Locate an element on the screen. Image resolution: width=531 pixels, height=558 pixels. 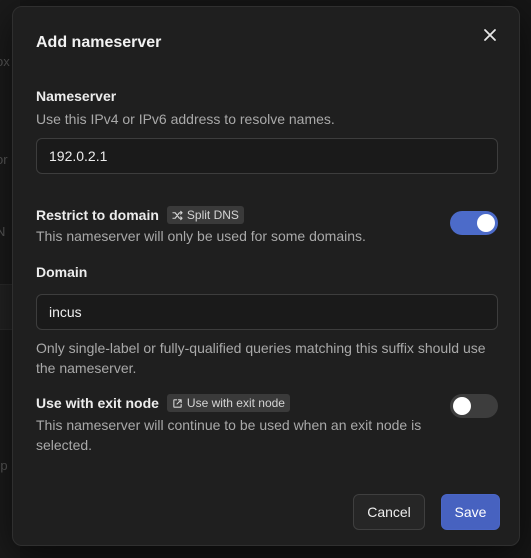
save-button: Save is located at coordinates (470, 512).